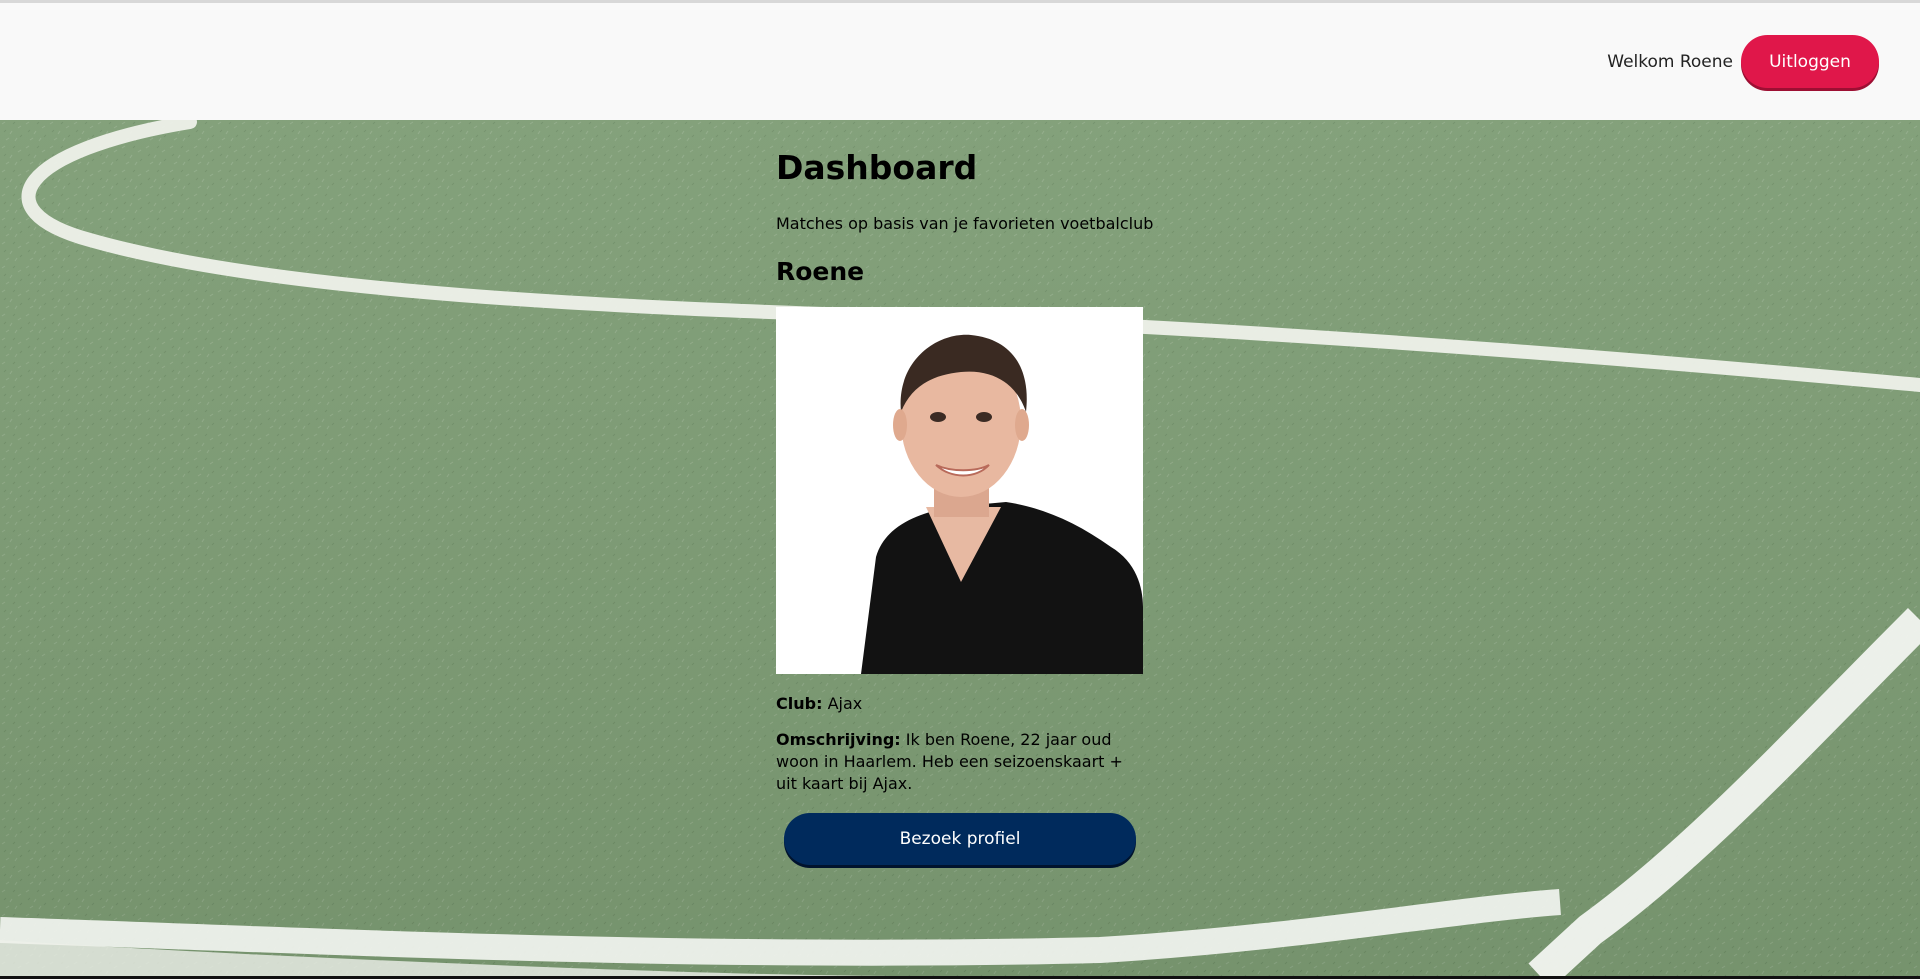  I want to click on club-line: Club: Ajax, so click(966, 704).